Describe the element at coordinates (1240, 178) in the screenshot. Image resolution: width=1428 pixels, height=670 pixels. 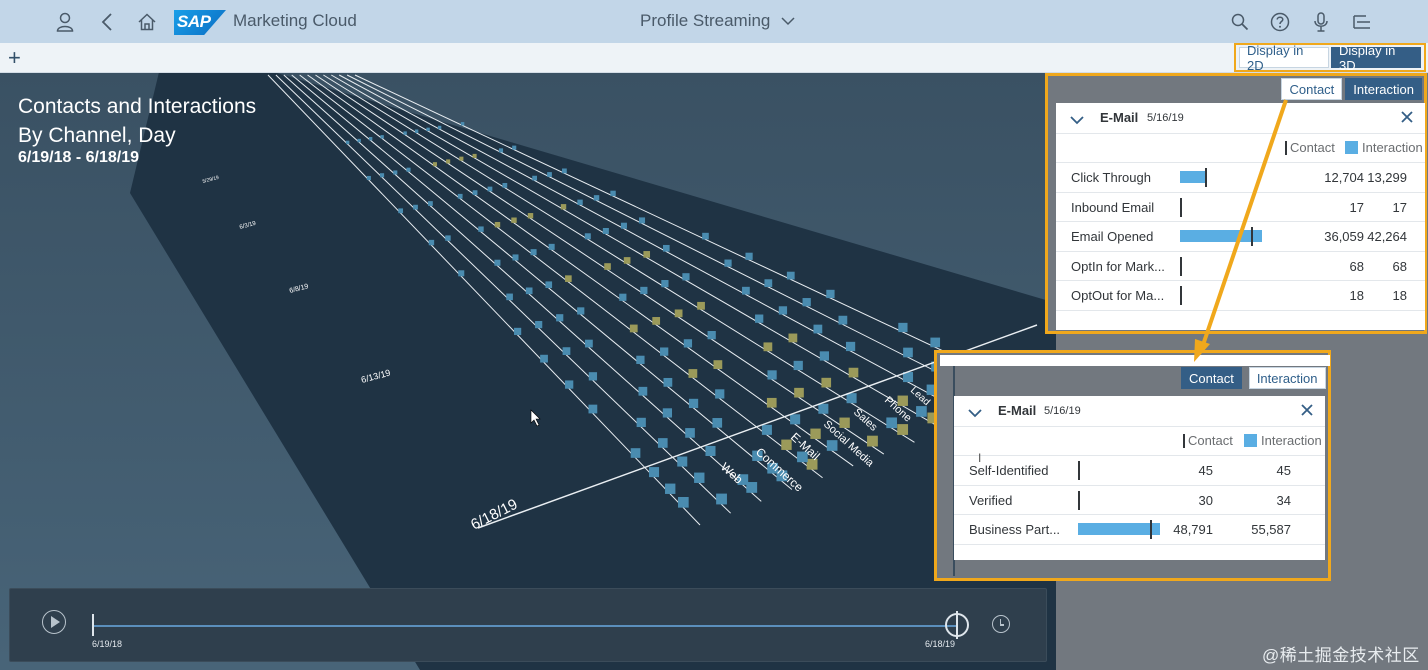
I see `table-row: Click Through 12,704 13,299` at that location.